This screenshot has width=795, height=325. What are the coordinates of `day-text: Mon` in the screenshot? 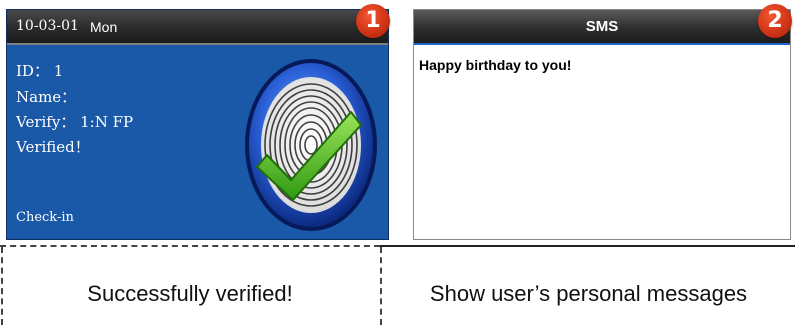 It's located at (104, 27).